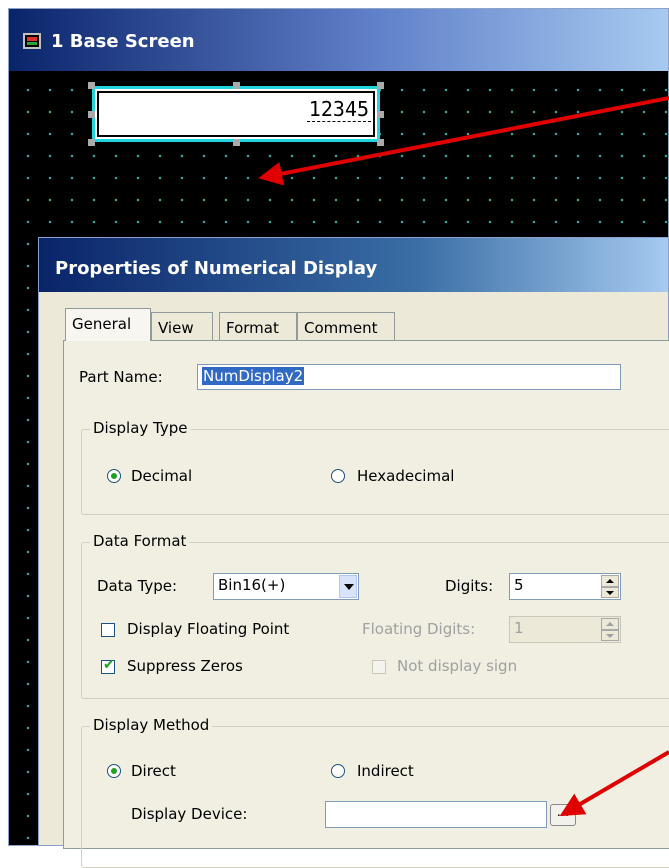  I want to click on display-method-title: Display Method, so click(151, 725).